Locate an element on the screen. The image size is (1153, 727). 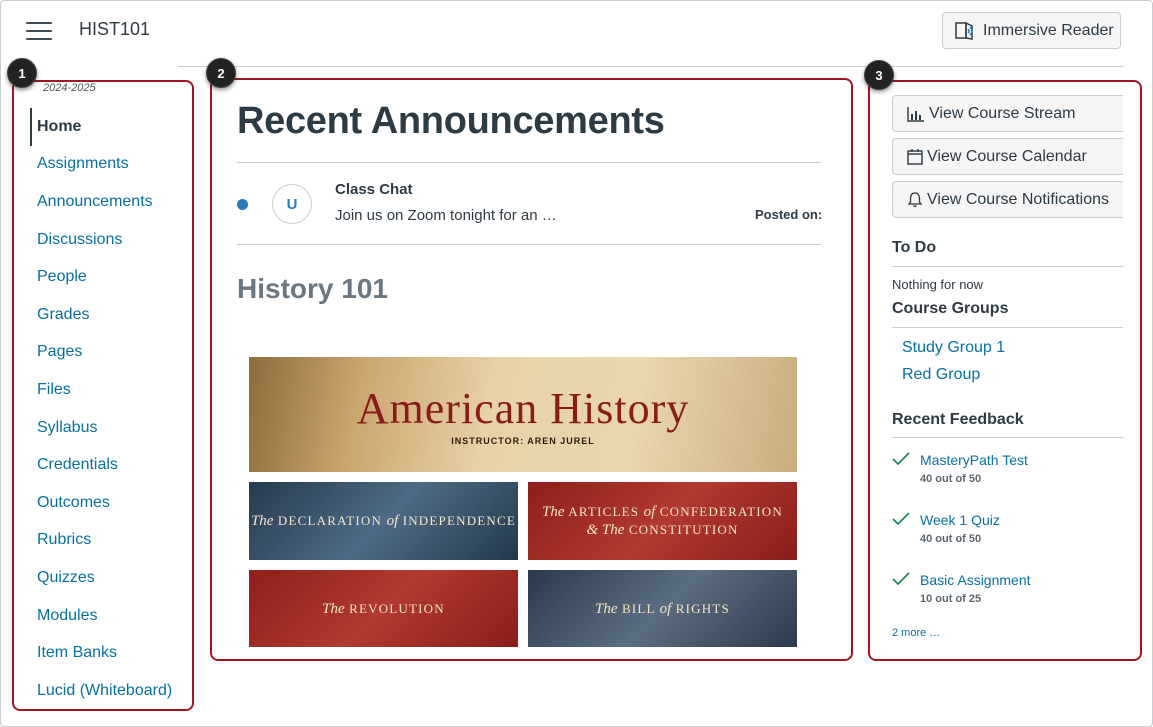
feedback-link-week-1-quiz: Week 1 Quiz is located at coordinates (960, 520).